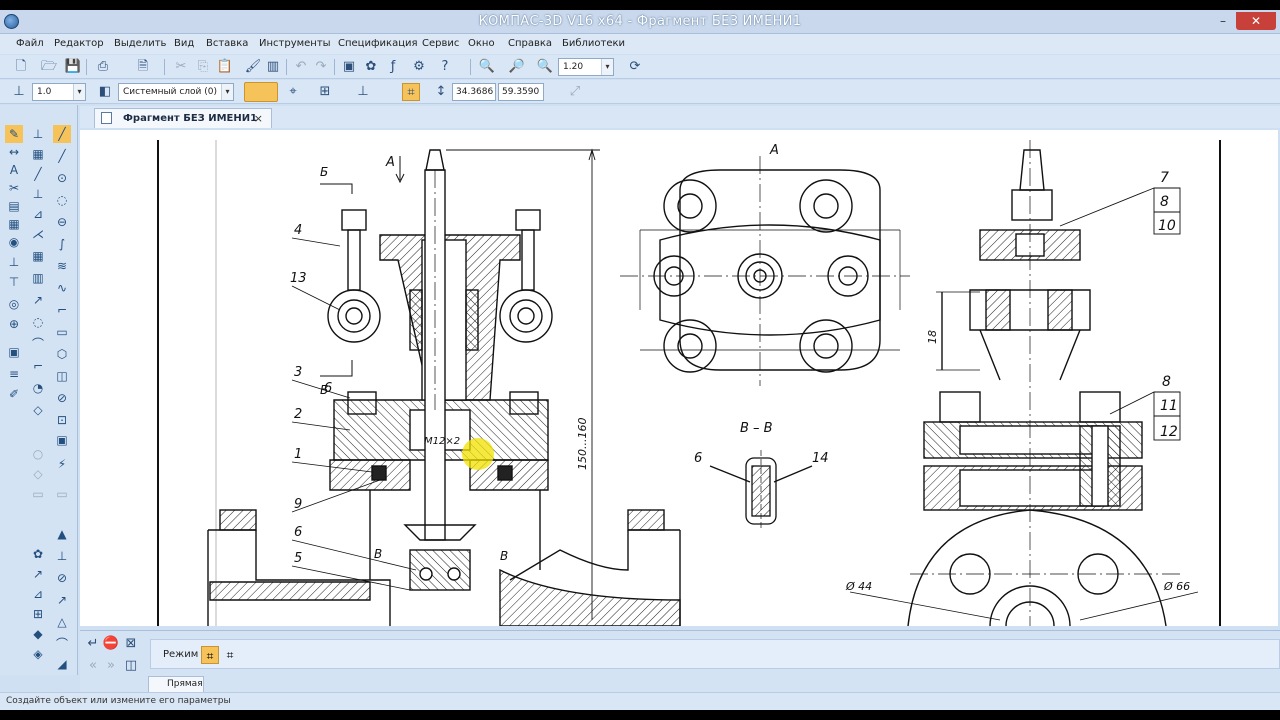 This screenshot has width=1280, height=720. Describe the element at coordinates (295, 43) in the screenshot. I see `menu-tools: Инструменты` at that location.